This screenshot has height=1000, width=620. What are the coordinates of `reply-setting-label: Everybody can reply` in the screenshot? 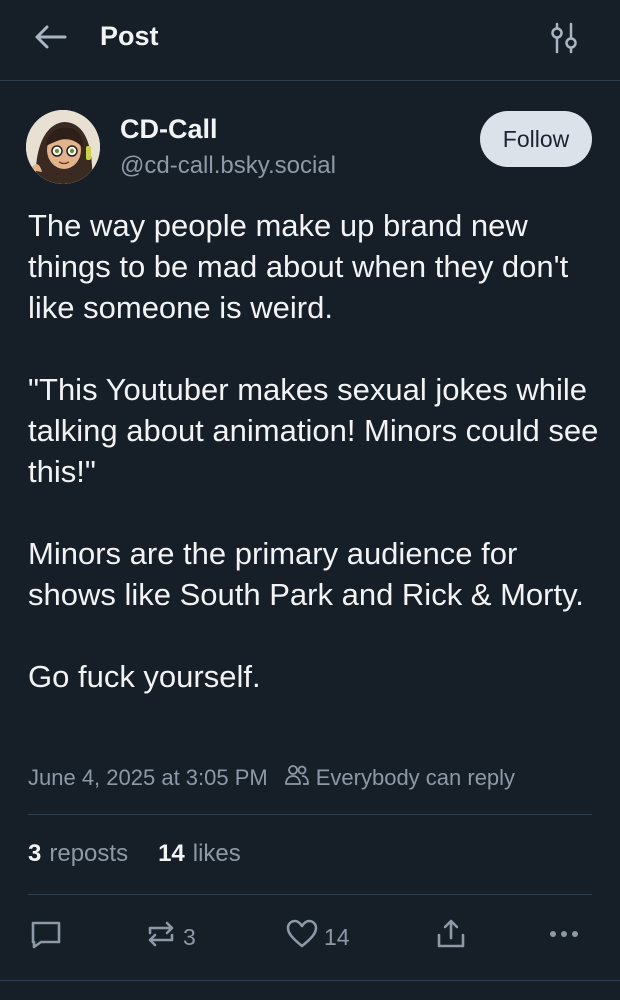 It's located at (415, 777).